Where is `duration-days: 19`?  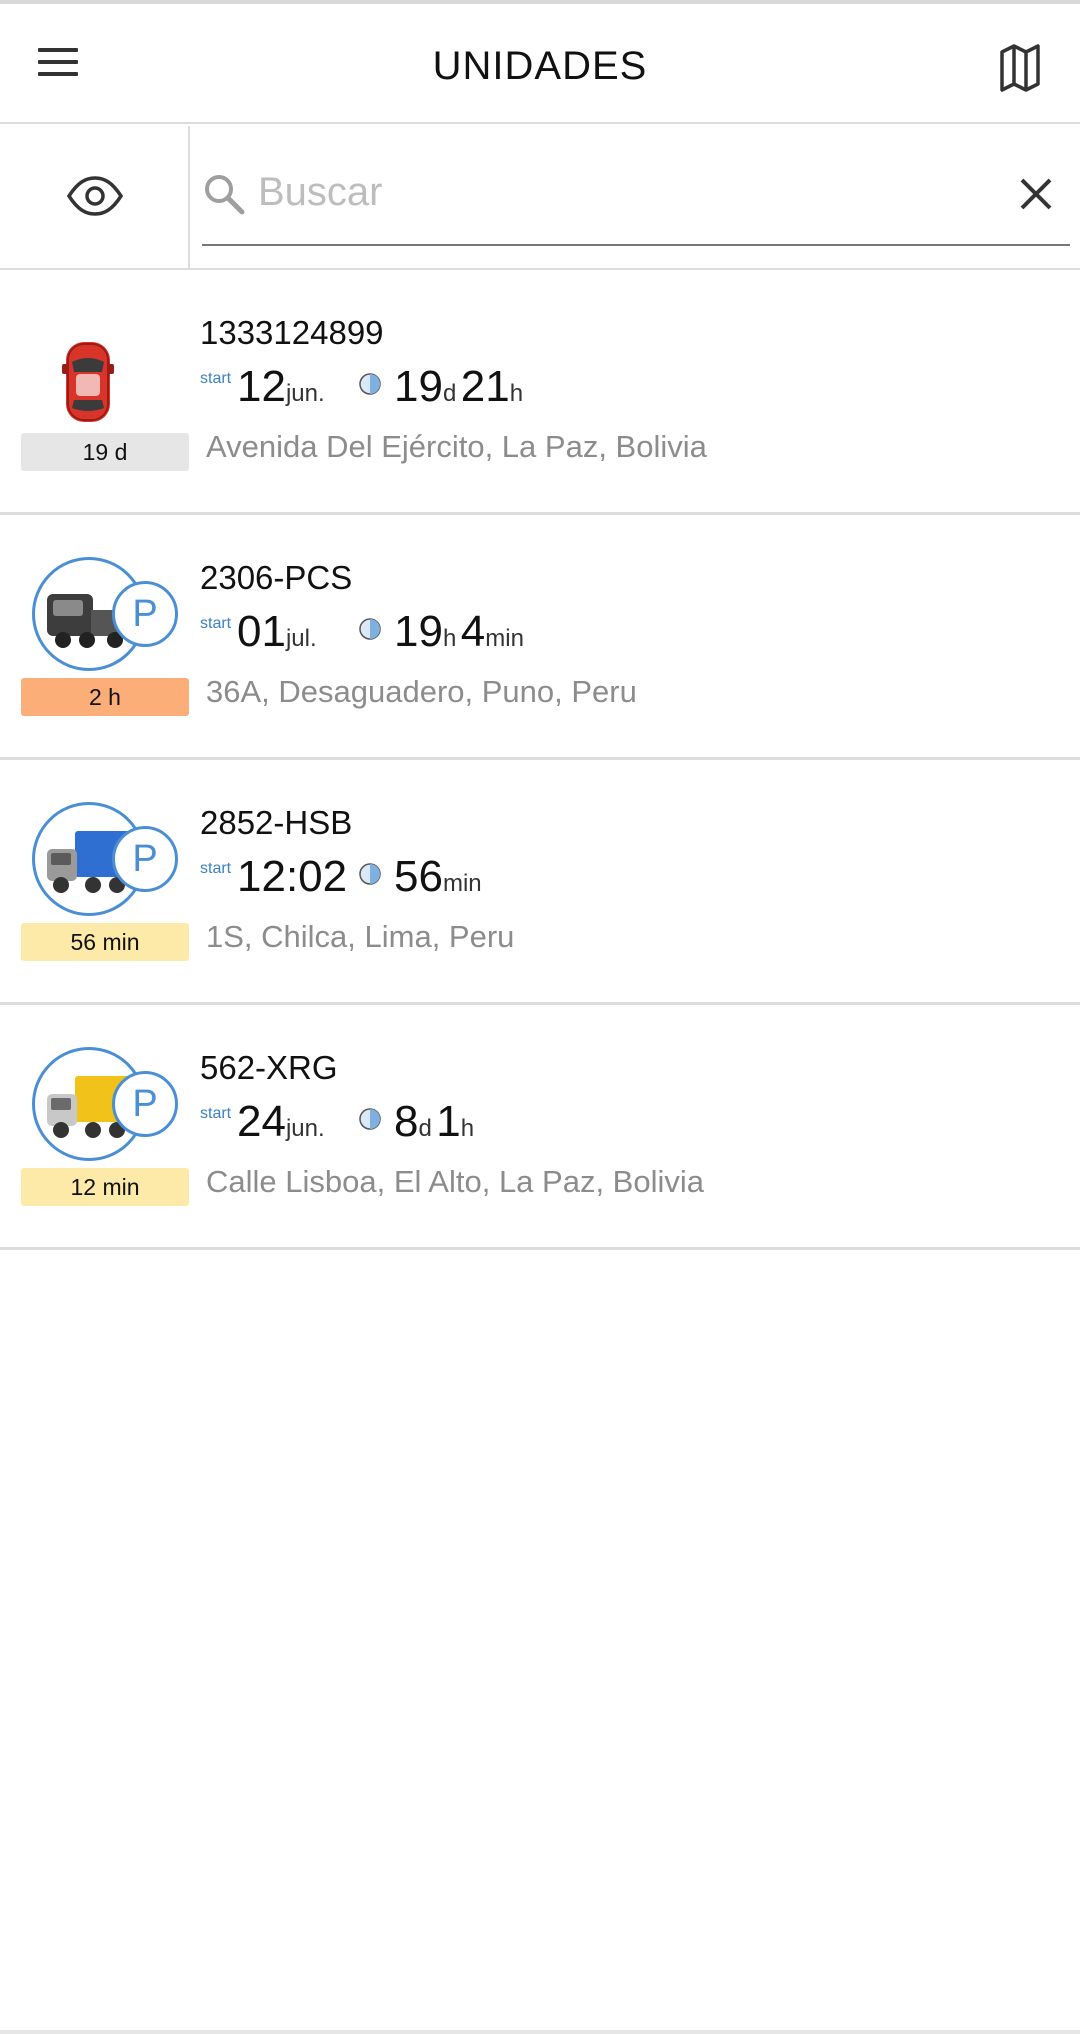
duration-days: 19 is located at coordinates (418, 386).